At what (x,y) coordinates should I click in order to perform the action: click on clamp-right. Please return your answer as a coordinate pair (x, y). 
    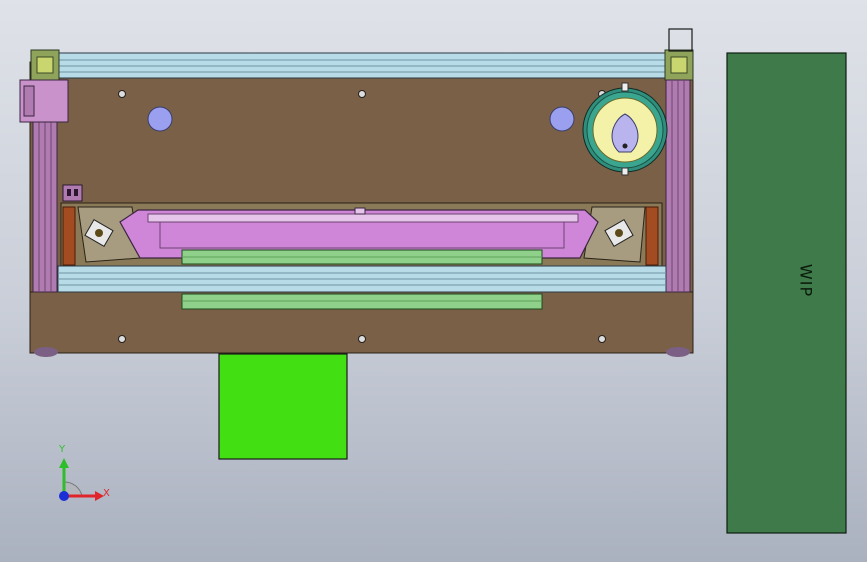
    Looking at the image, I should click on (614, 234).